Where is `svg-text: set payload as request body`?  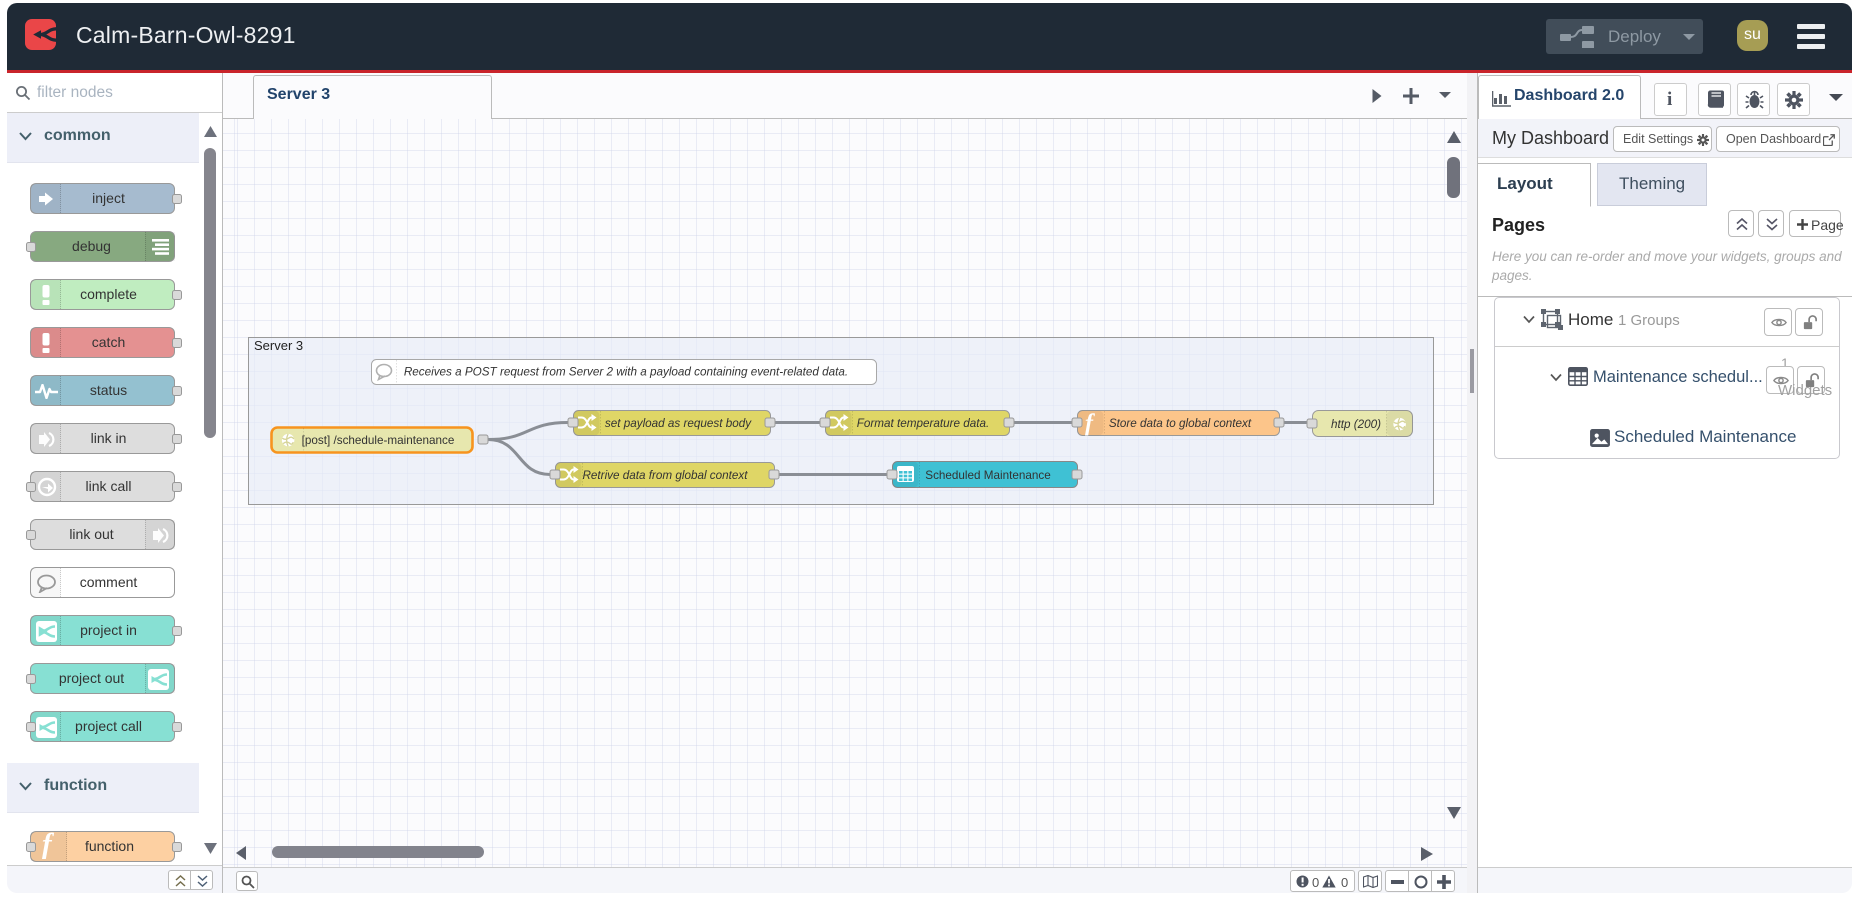
svg-text: set payload as request body is located at coordinates (678, 423).